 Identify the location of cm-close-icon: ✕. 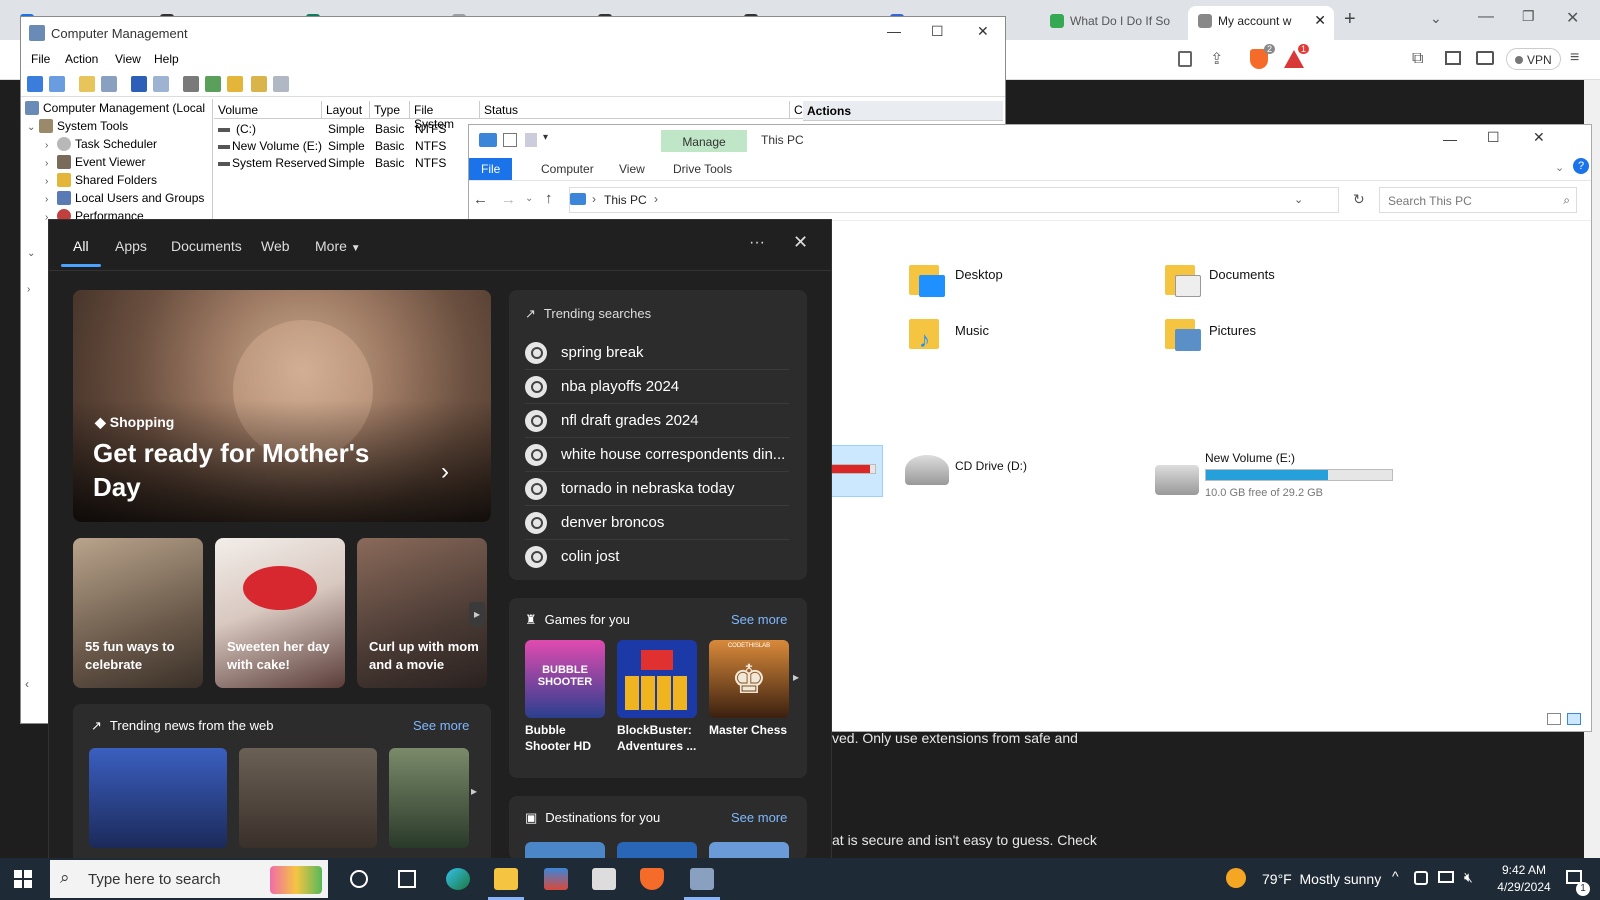
(983, 31).